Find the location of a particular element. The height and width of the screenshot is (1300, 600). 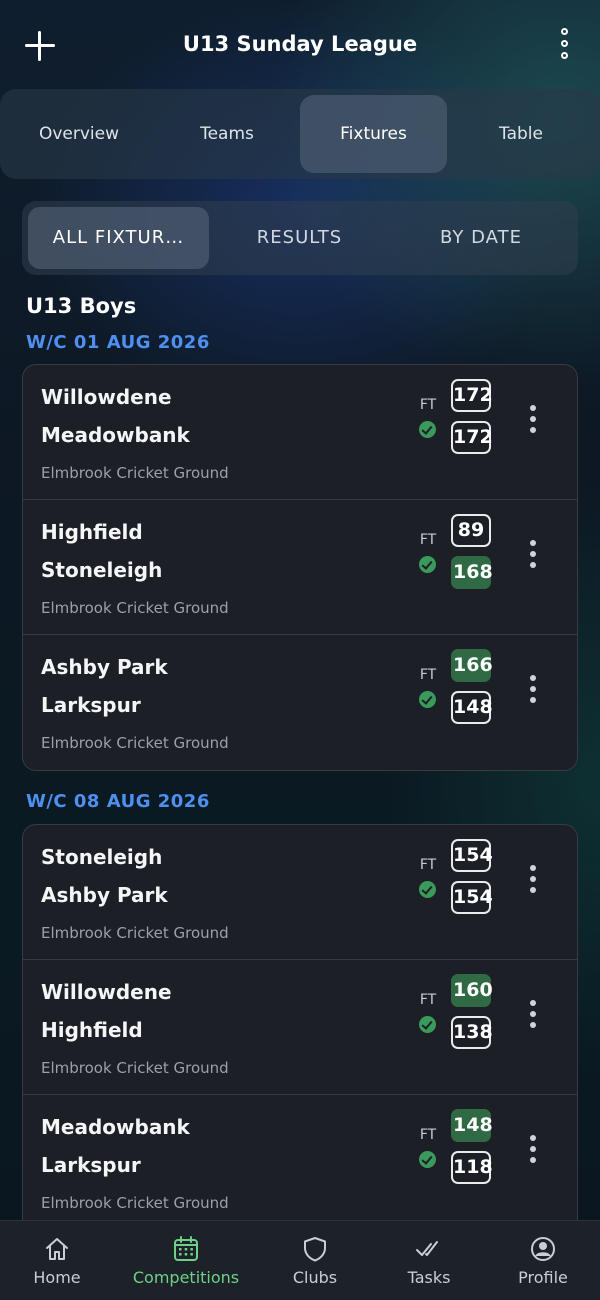

top-bar: U13 Sunday League is located at coordinates (300, 45).